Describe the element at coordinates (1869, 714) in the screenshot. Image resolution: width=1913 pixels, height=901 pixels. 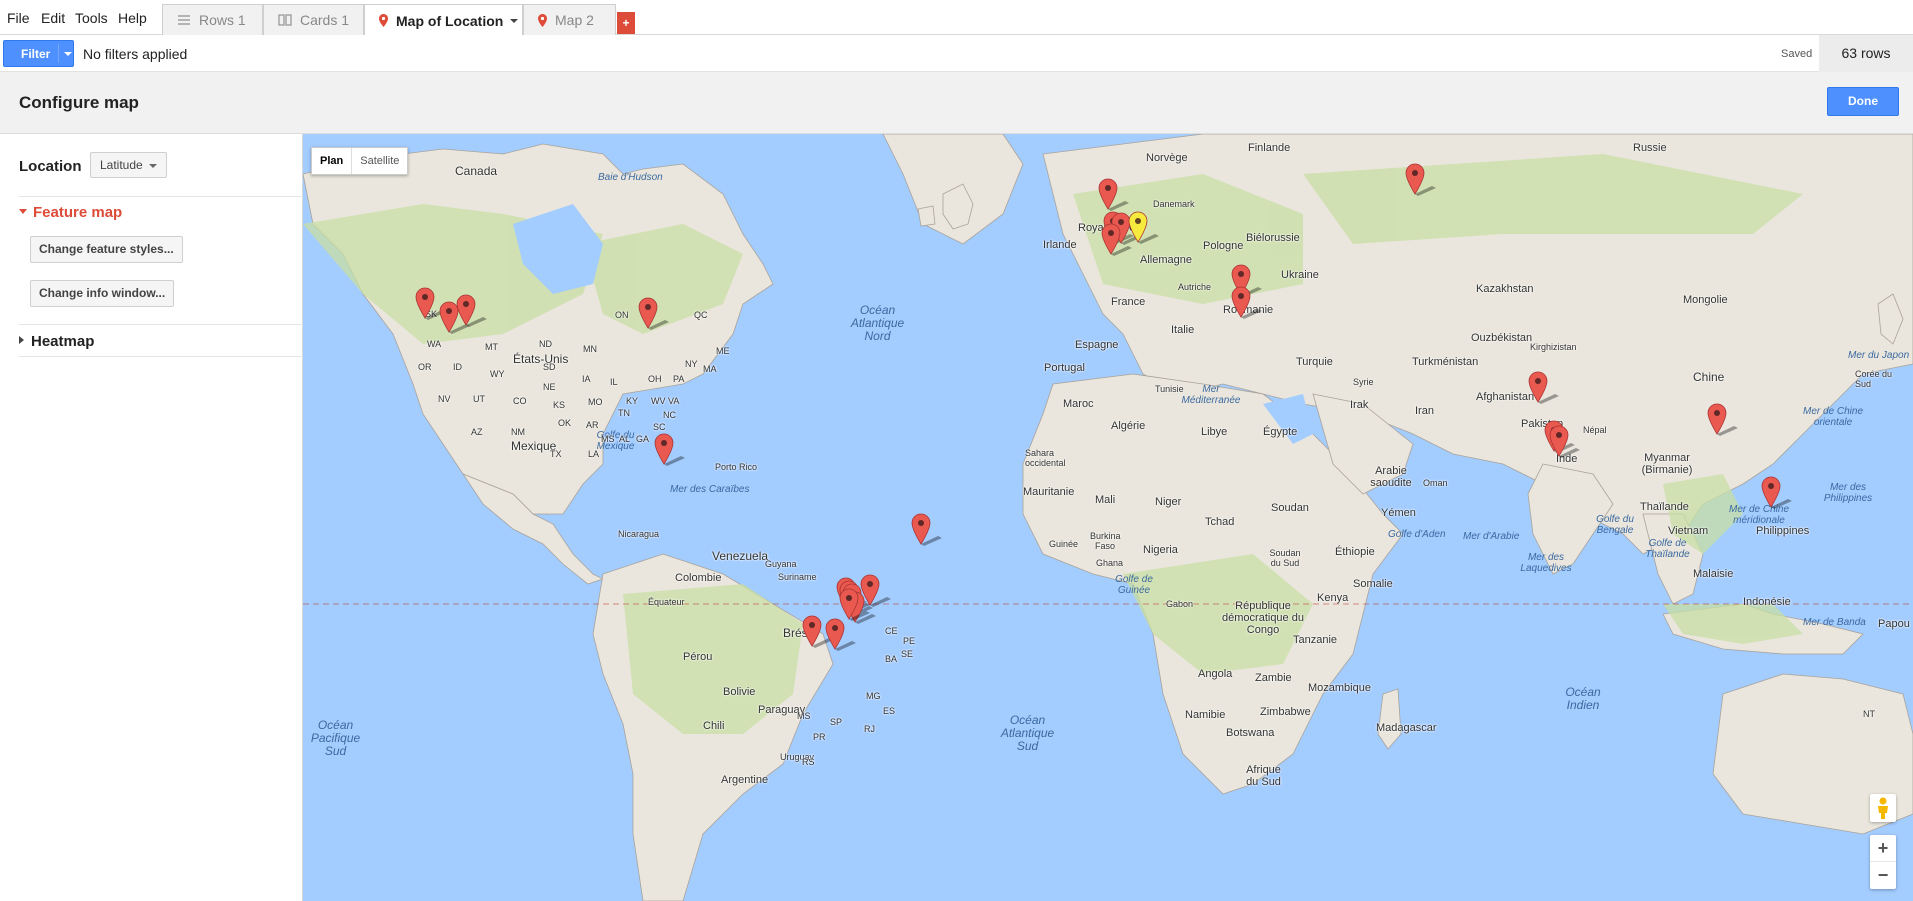
I see `map-label: NT` at that location.